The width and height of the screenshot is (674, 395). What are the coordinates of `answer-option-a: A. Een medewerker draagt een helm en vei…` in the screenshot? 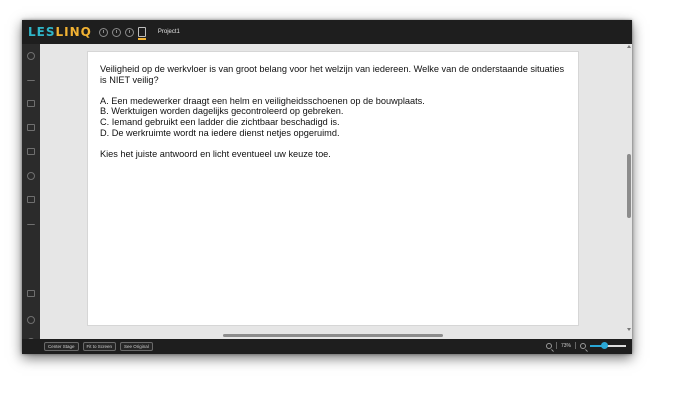 It's located at (262, 100).